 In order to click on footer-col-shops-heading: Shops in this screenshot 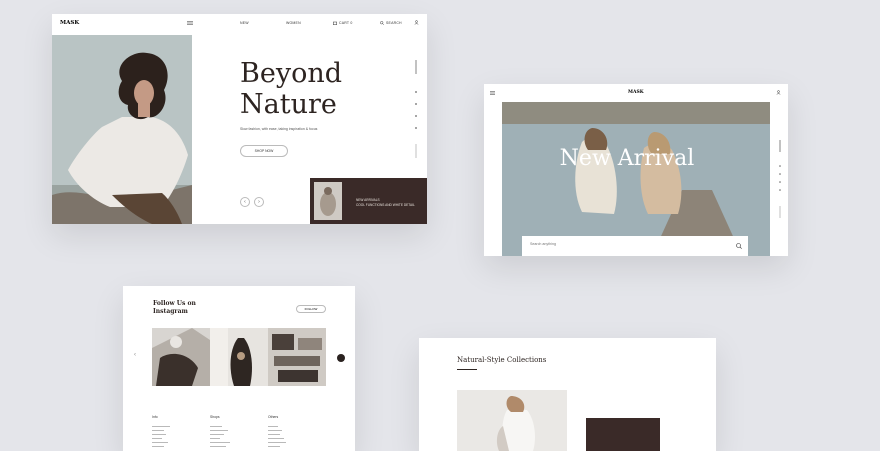, I will do `click(215, 417)`.